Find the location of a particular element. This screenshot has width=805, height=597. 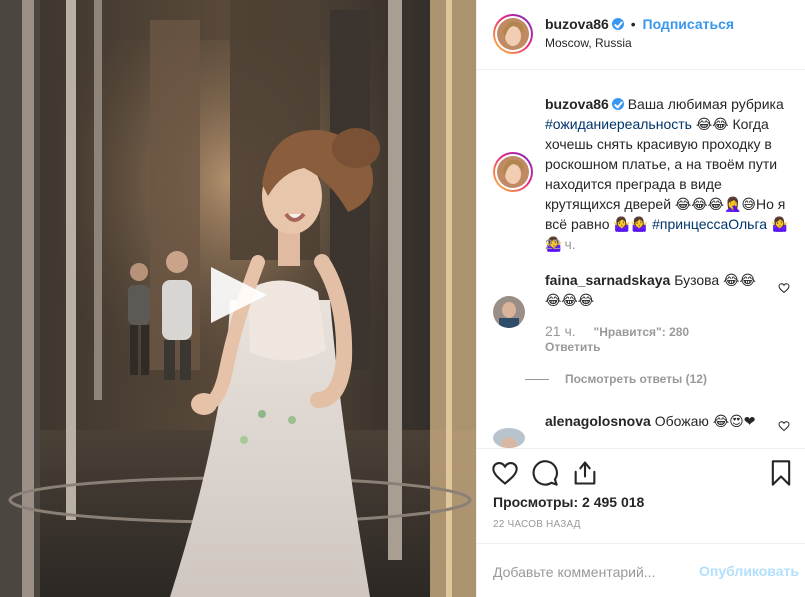

comment-2: alenagolosnova Обожаю 😂😍❤ is located at coordinates (655, 421).